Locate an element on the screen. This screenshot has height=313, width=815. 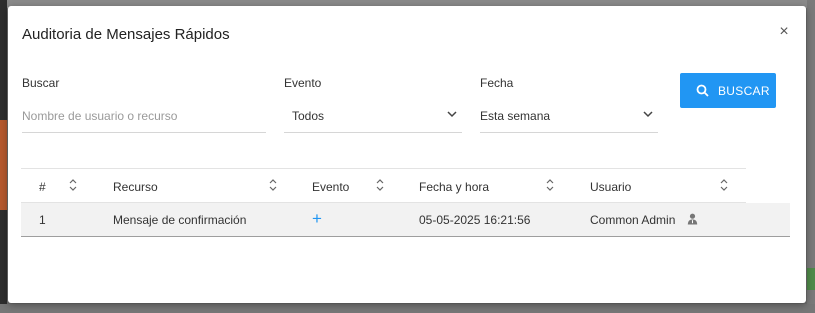
search-button: BUSCAR is located at coordinates (728, 90).